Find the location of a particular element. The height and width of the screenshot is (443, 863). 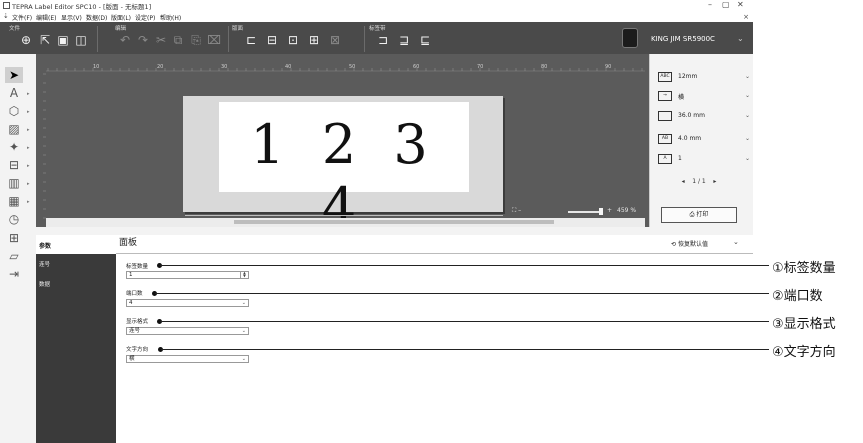

property-copies: A 1 ⌄ is located at coordinates (704, 160).